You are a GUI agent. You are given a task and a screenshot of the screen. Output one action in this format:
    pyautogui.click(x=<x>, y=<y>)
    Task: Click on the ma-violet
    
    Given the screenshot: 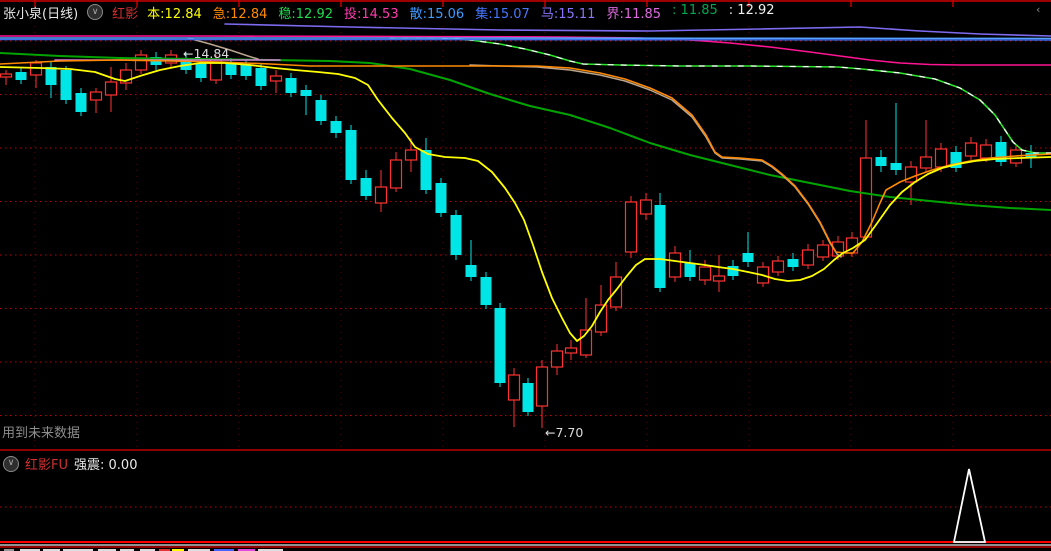 What is the action you would take?
    pyautogui.click(x=637, y=30)
    